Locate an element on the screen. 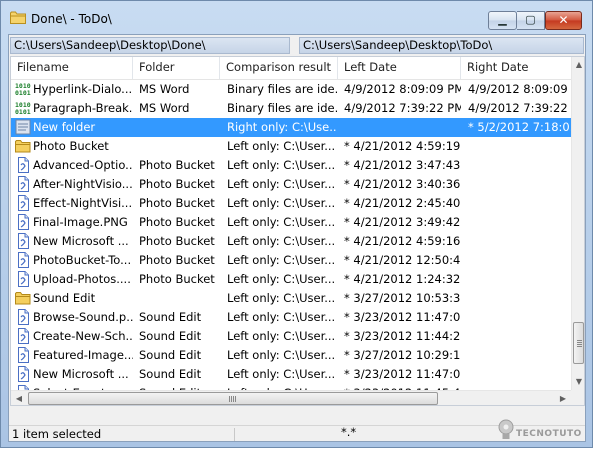  status-selection: 1 item selected is located at coordinates (57, 434).